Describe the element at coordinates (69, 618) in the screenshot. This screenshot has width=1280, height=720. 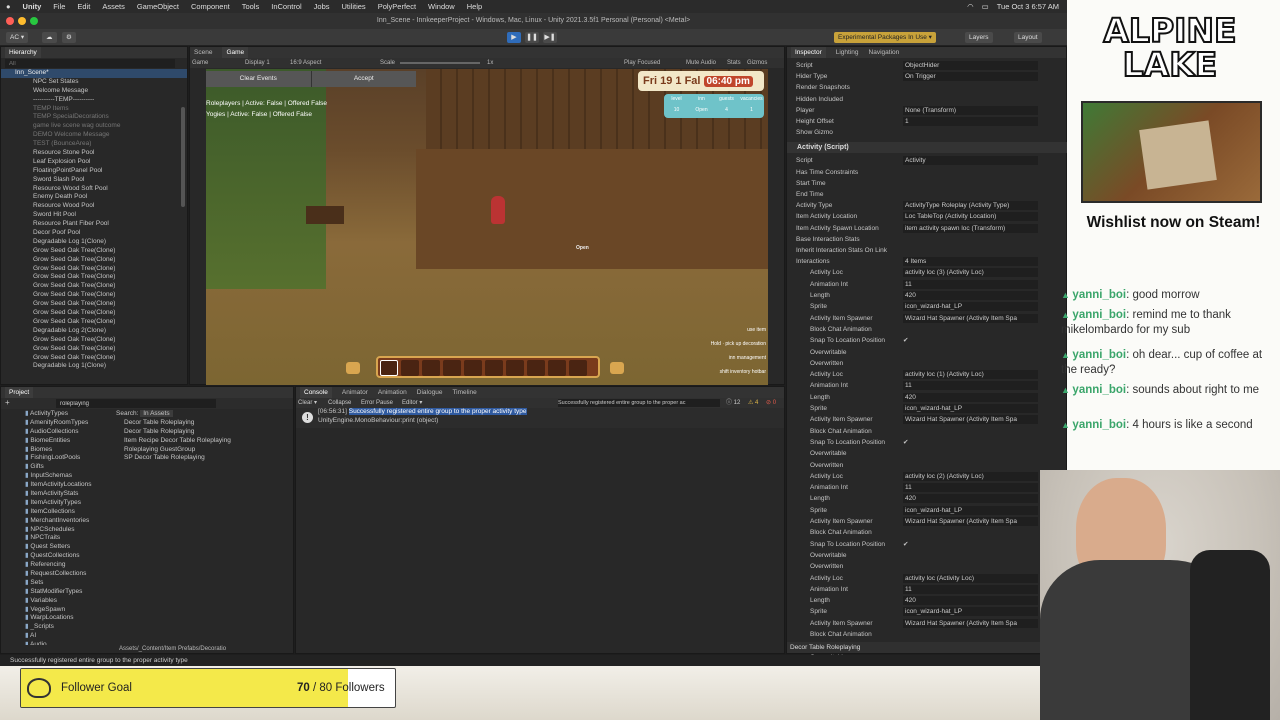
I see `project-folder: ▮ WarpLocations` at that location.